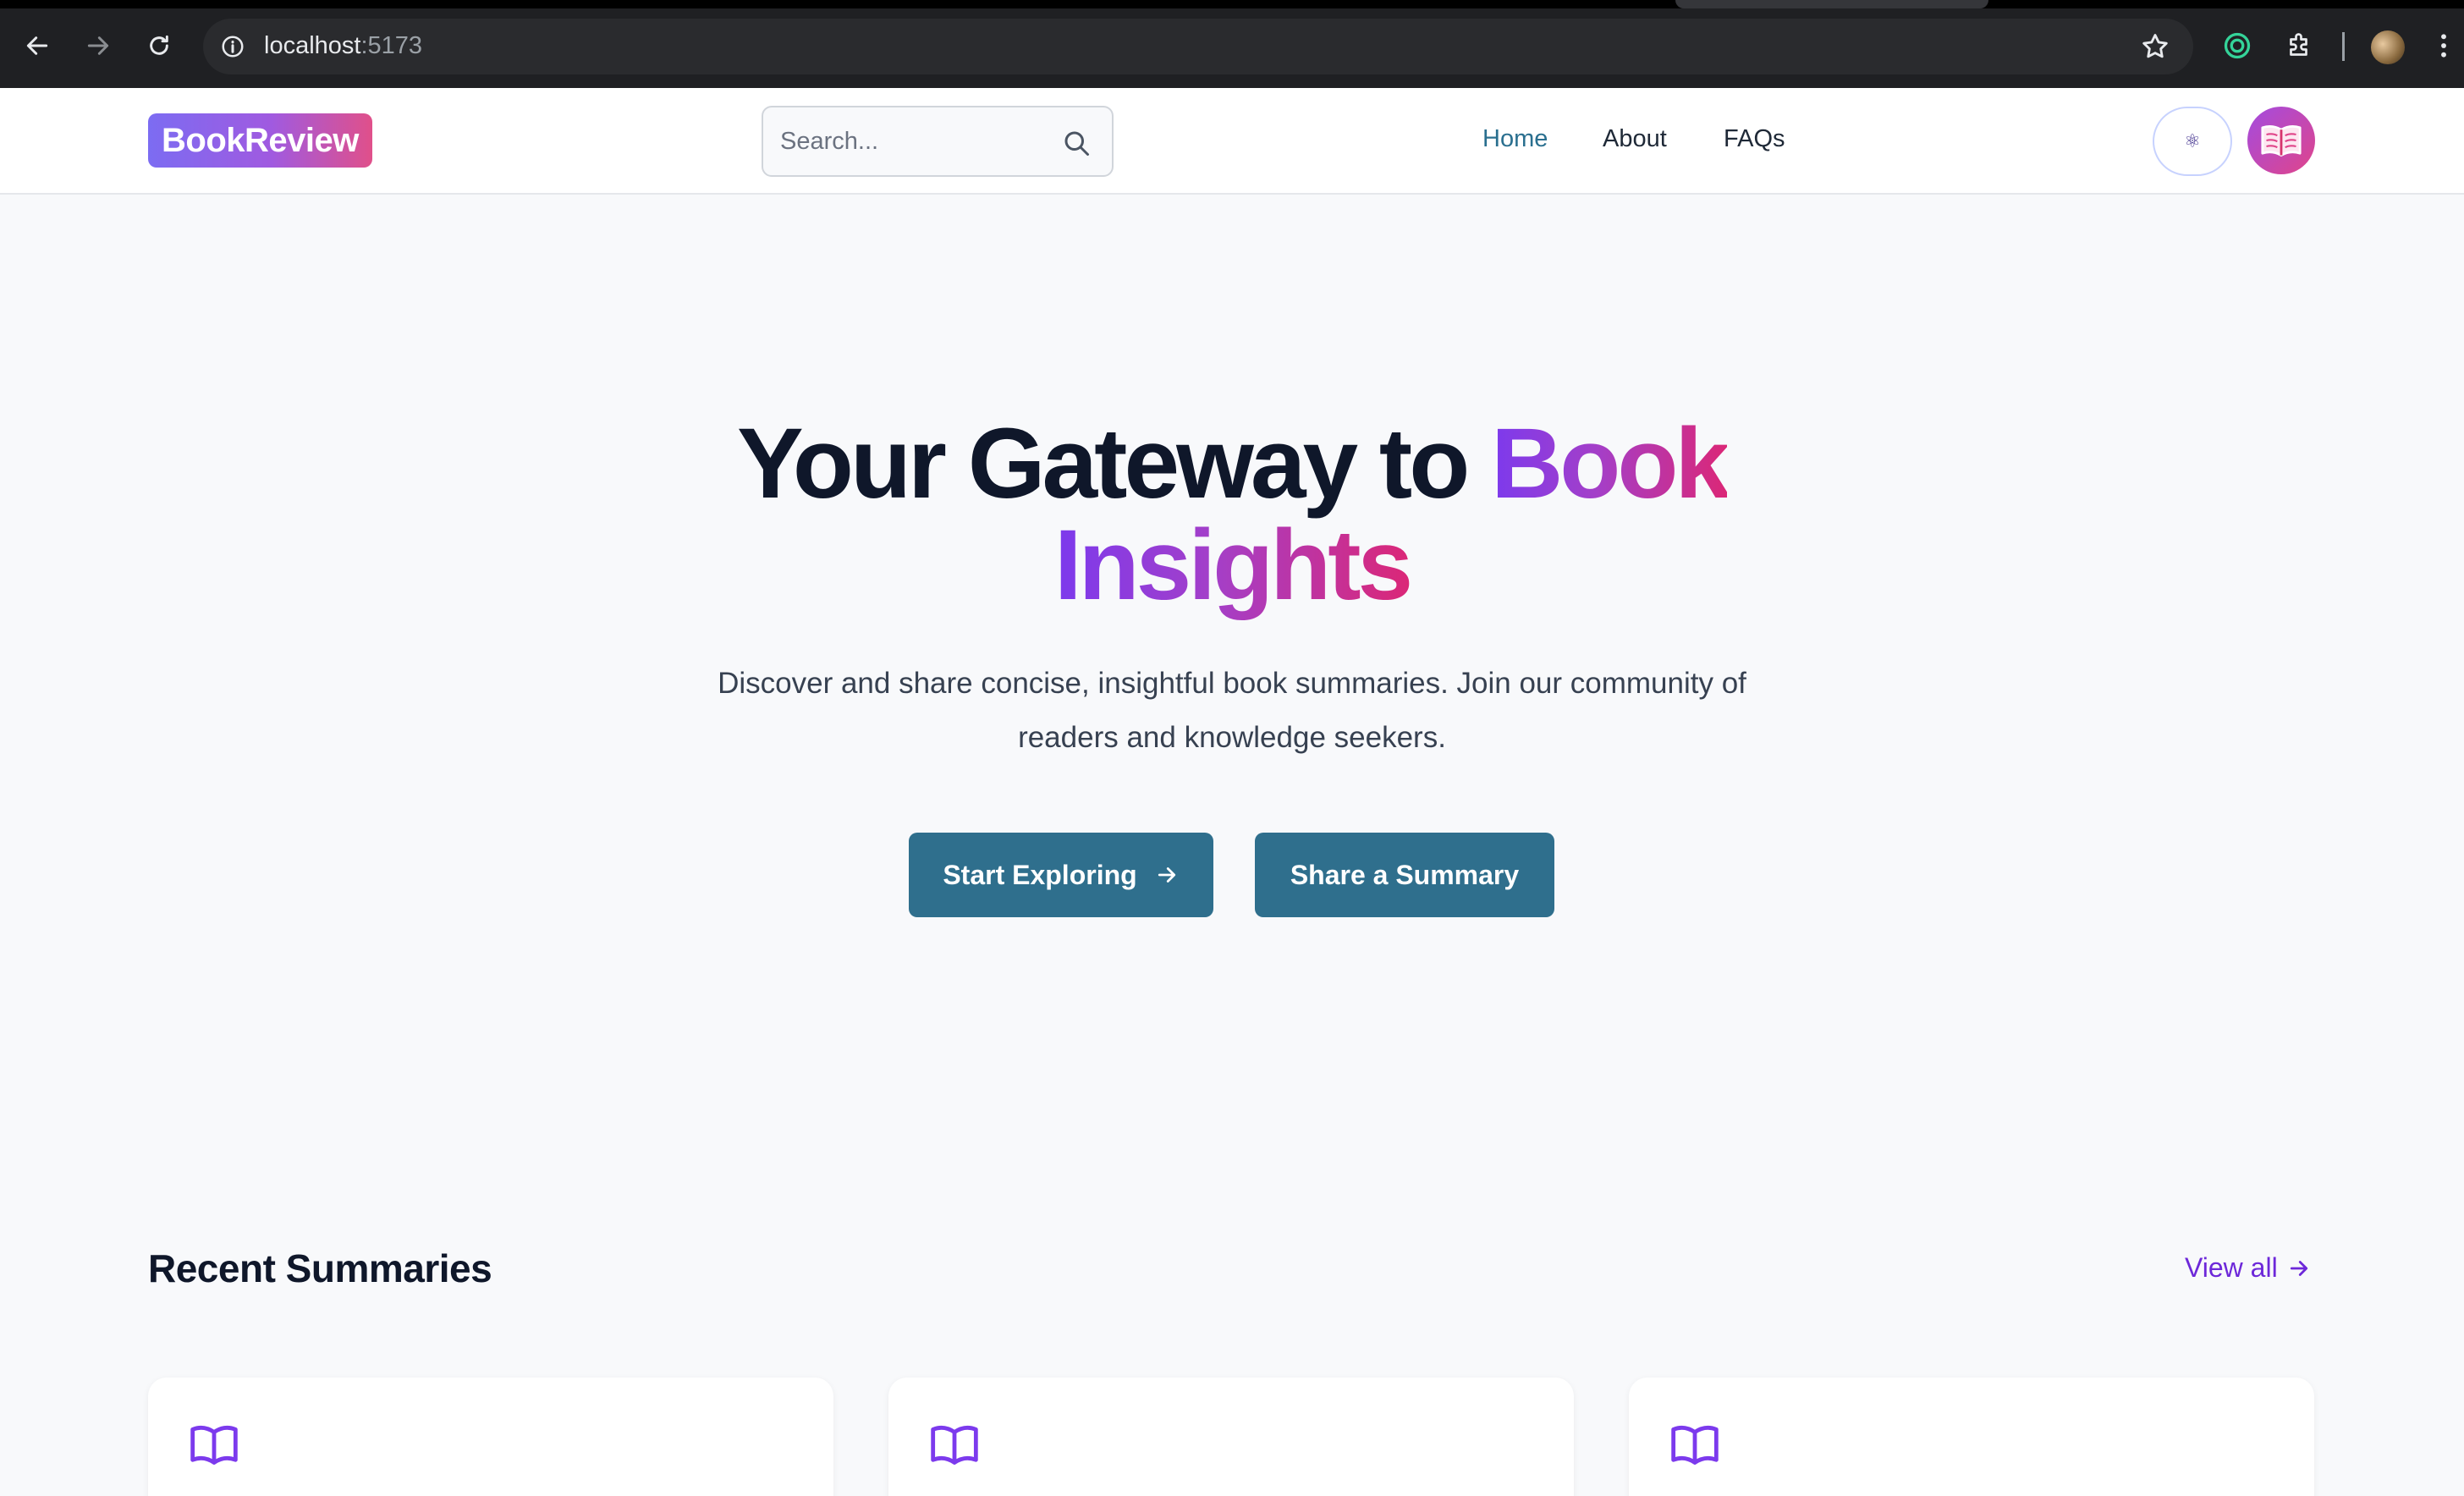  I want to click on view-all-link: View all, so click(2248, 1268).